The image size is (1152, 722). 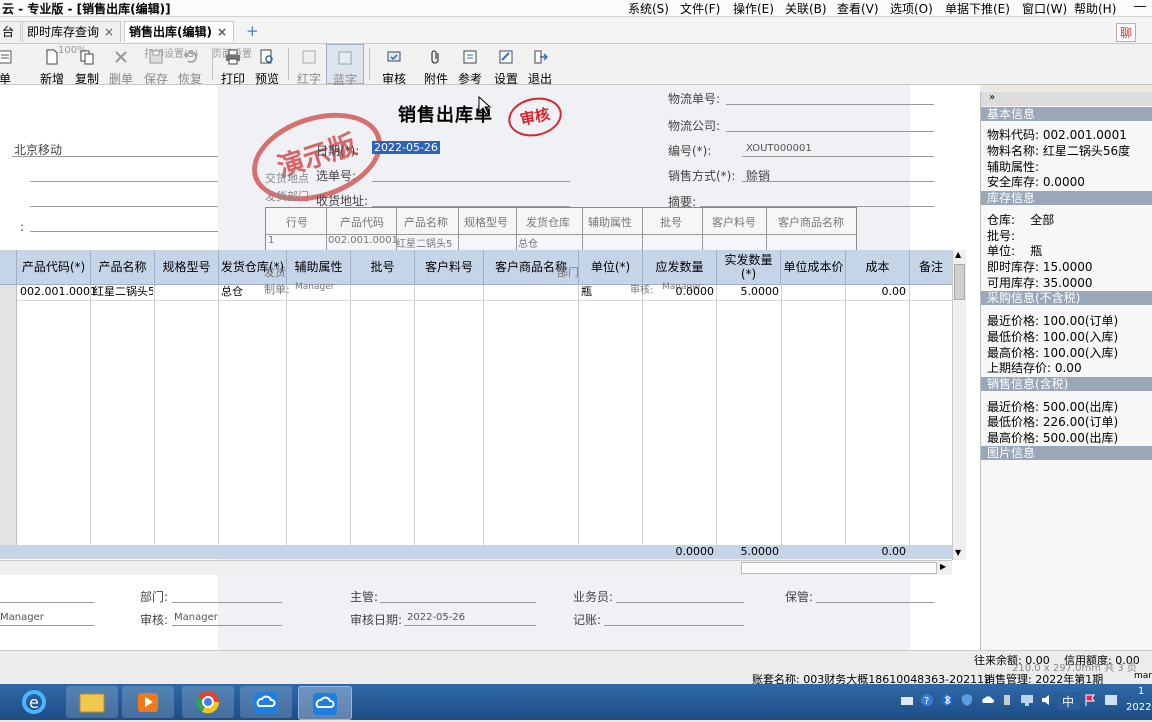 I want to click on section-image-info: 图片信息, so click(x=1066, y=453).